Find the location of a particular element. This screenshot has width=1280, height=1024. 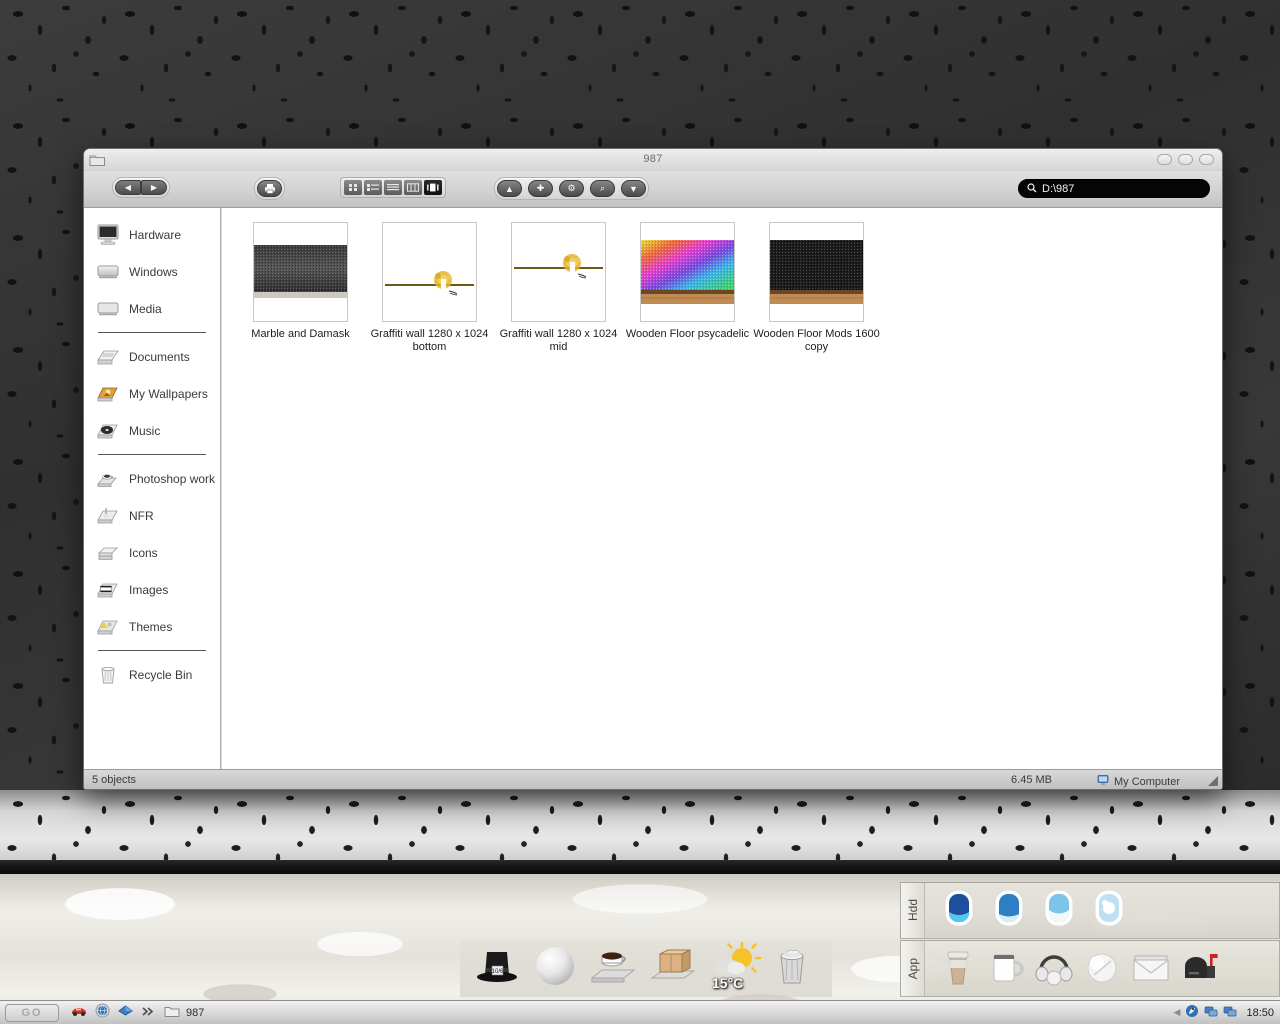

more-button: ▼ is located at coordinates (633, 188).